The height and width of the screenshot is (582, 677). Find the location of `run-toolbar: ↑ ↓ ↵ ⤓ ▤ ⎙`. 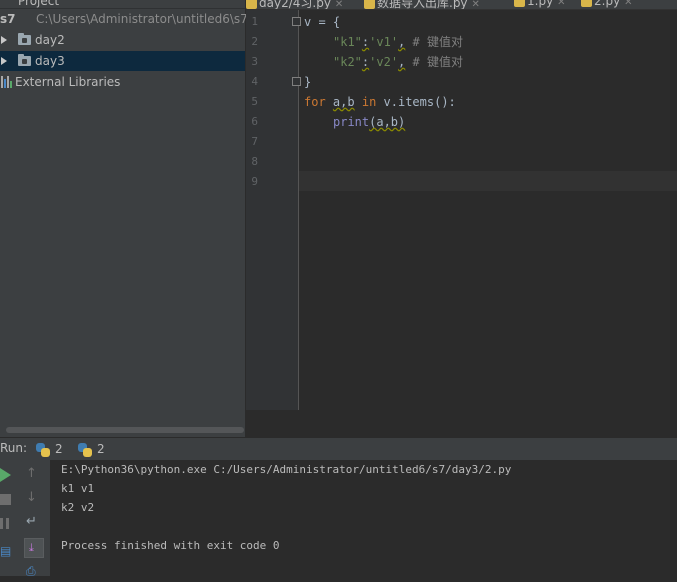

run-toolbar: ↑ ↓ ↵ ⤓ ▤ ⎙ is located at coordinates (25, 519).